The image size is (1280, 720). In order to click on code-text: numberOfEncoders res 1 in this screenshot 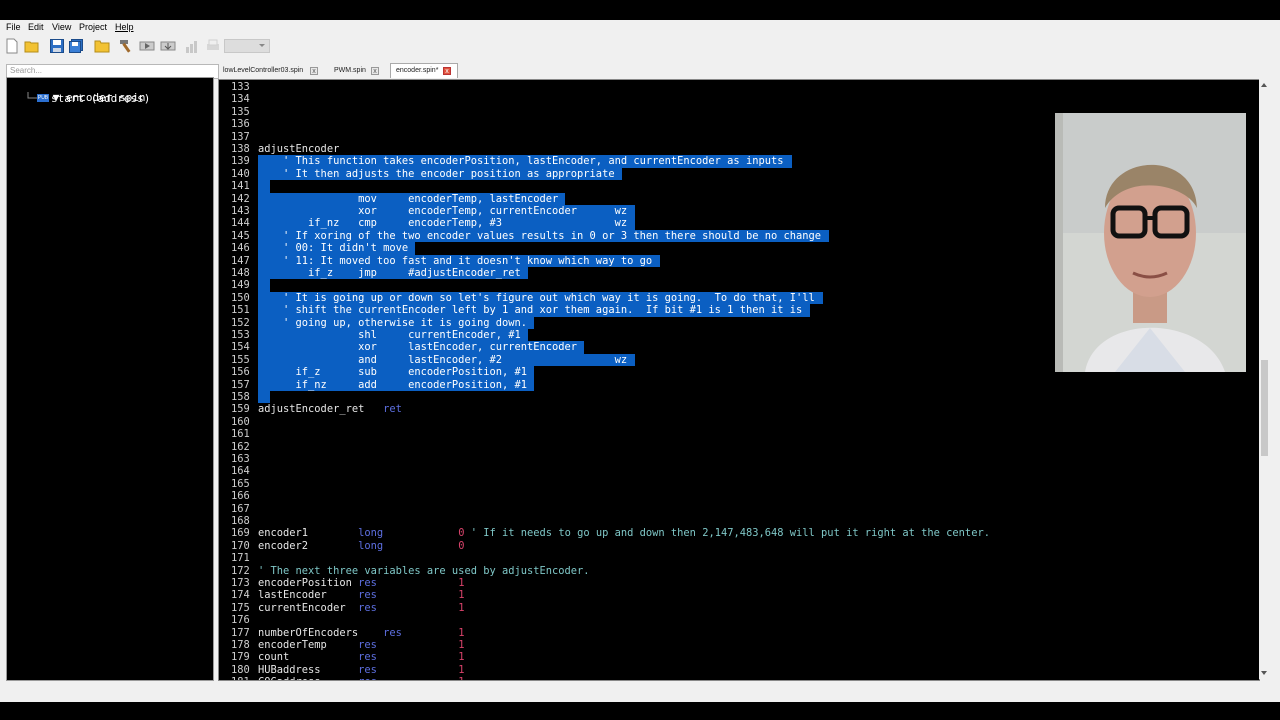, I will do `click(361, 632)`.